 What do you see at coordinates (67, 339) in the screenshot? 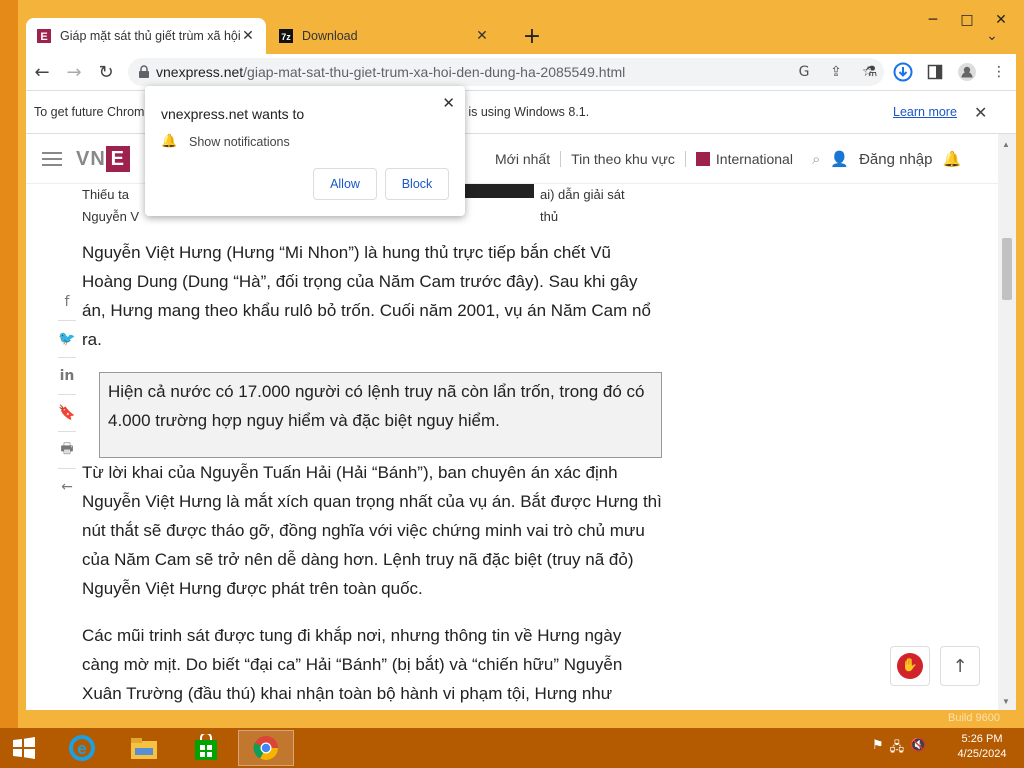
I see `twitter-icon: 🐦` at bounding box center [67, 339].